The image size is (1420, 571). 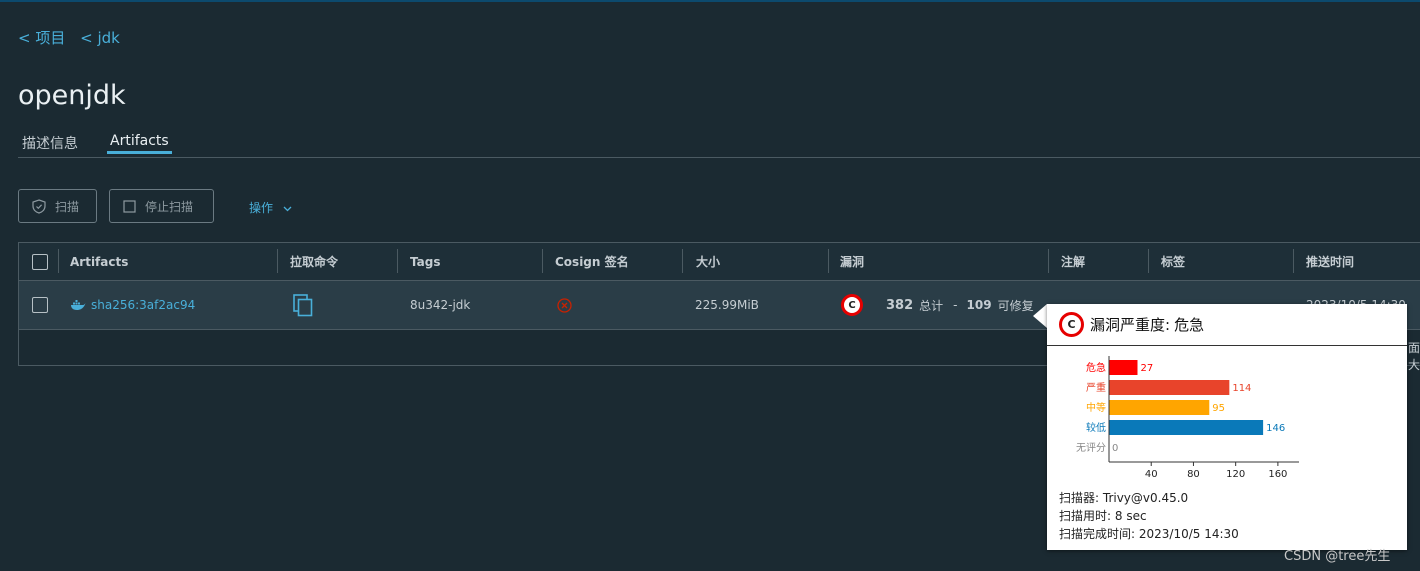 What do you see at coordinates (50, 145) in the screenshot?
I see `tab-description: 描述信息` at bounding box center [50, 145].